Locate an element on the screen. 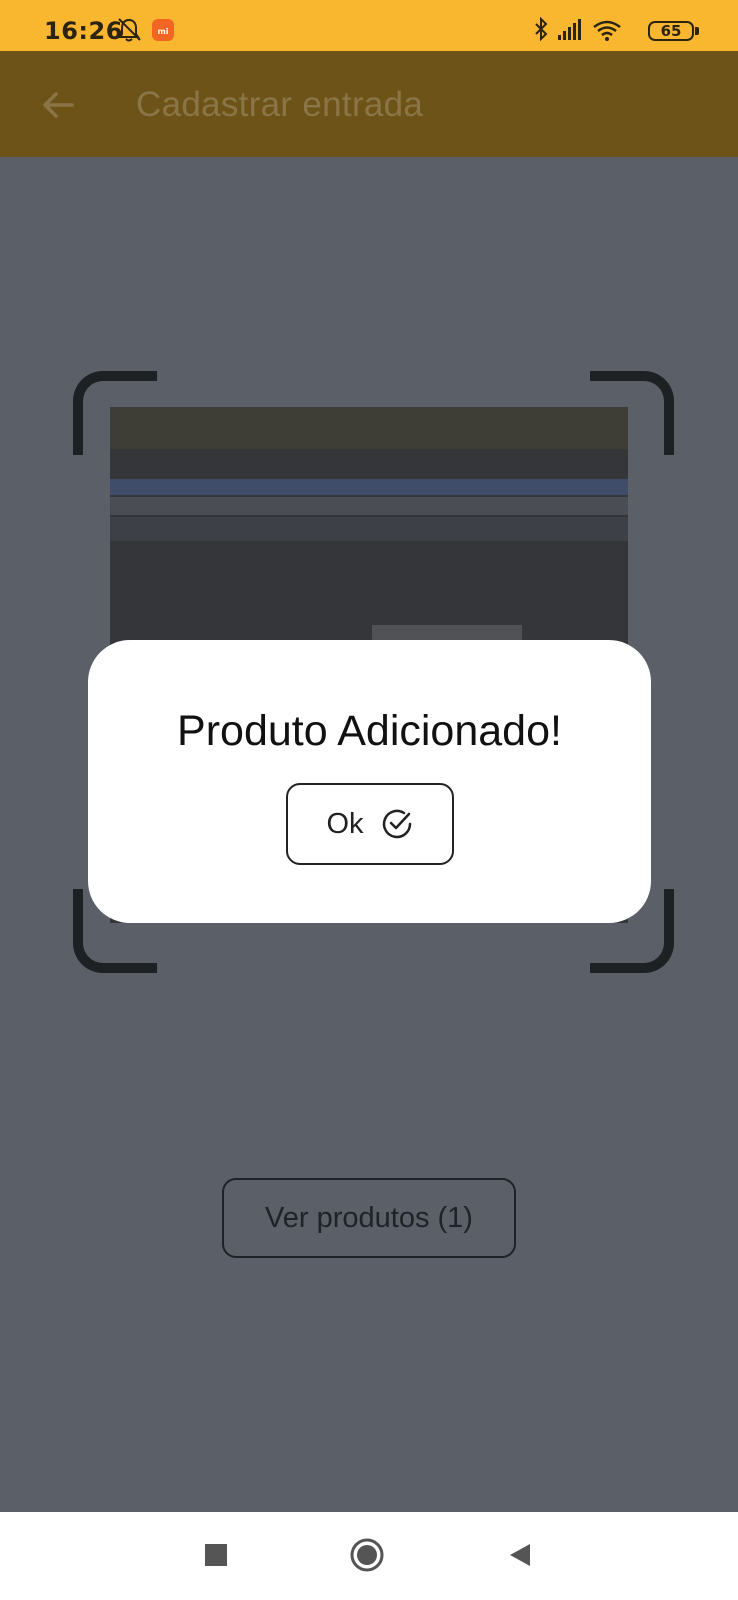 This screenshot has height=1600, width=738. battery-icon: 65 is located at coordinates (671, 31).